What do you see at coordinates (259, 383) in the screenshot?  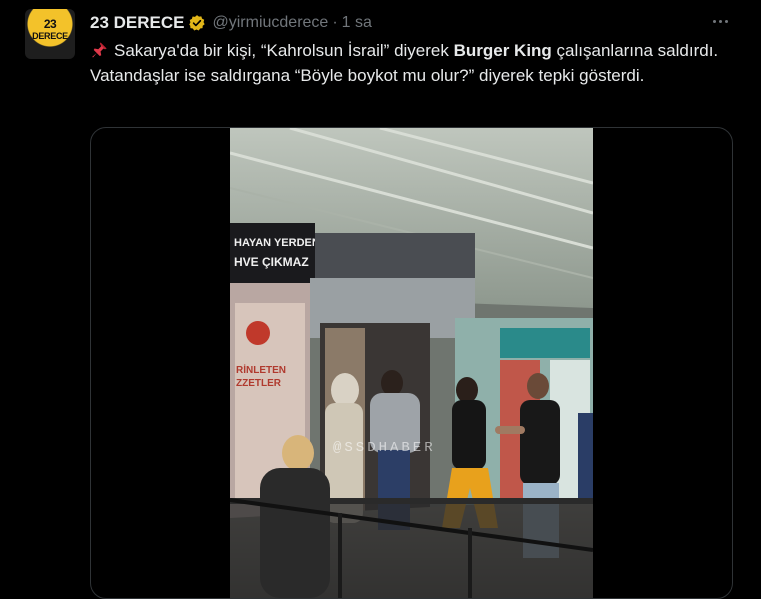 I see `window-text-line2: ZZETLER` at bounding box center [259, 383].